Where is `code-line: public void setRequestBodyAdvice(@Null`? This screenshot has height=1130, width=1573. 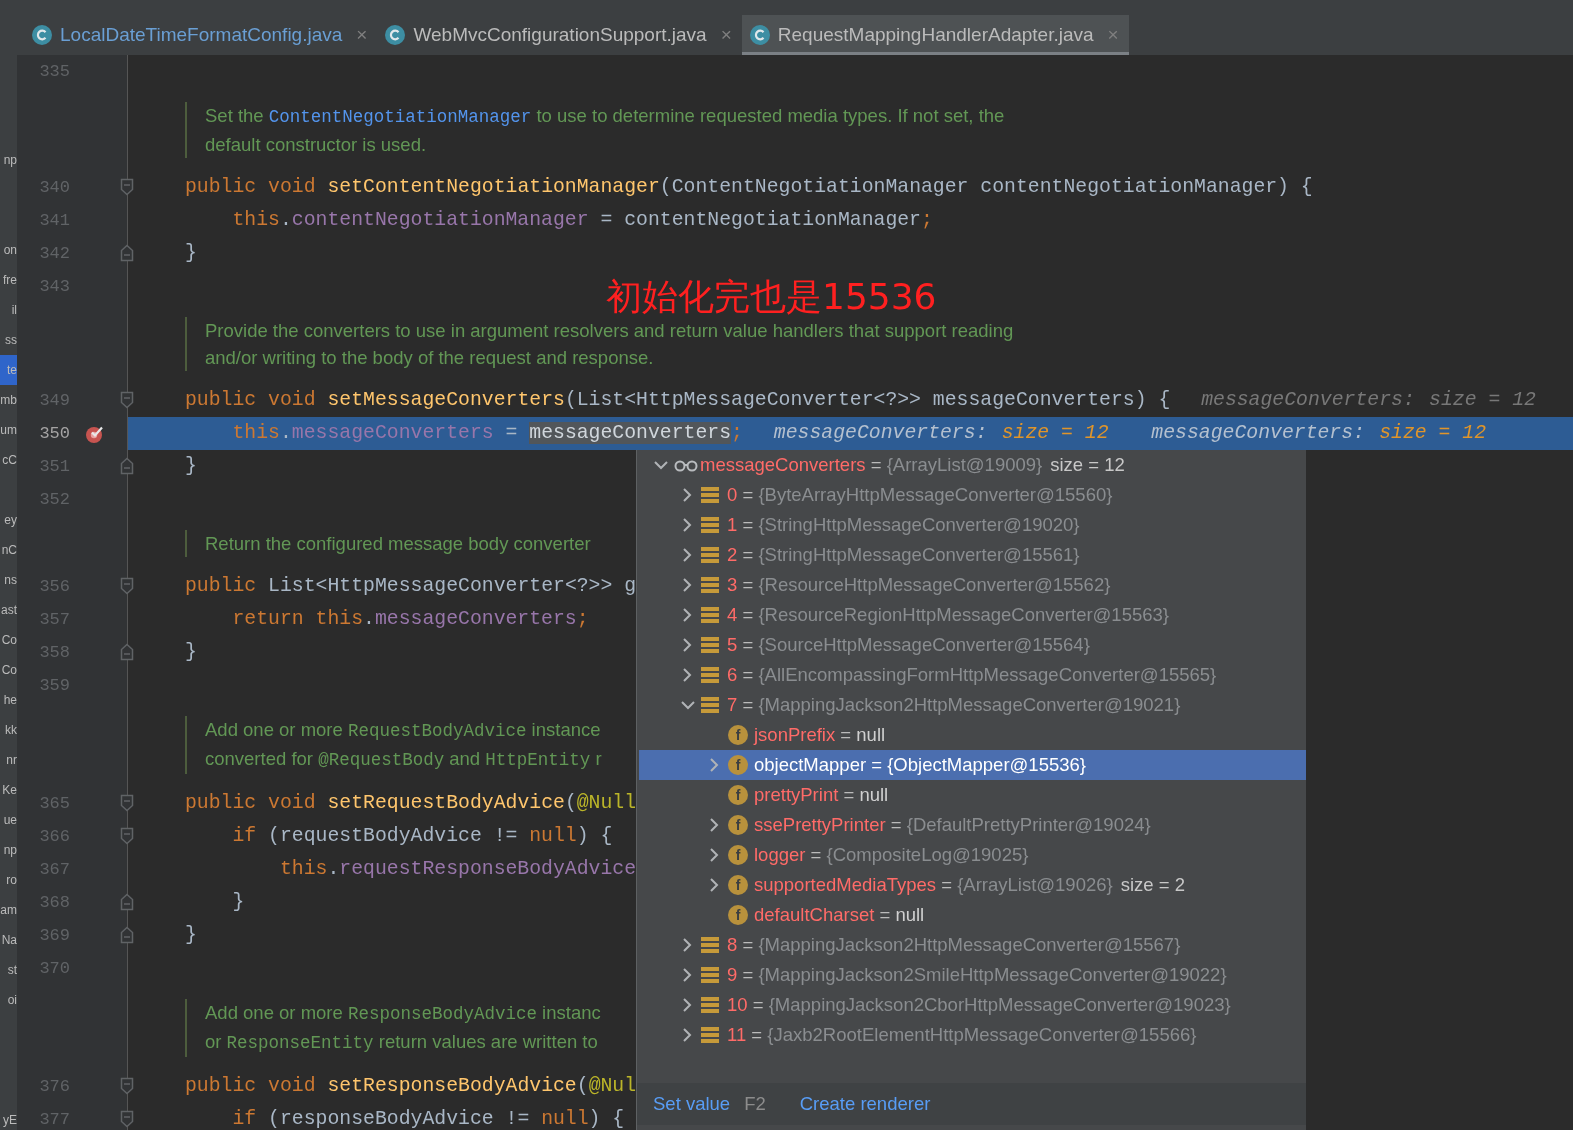 code-line: public void setRequestBodyAdvice(@Null is located at coordinates (411, 803).